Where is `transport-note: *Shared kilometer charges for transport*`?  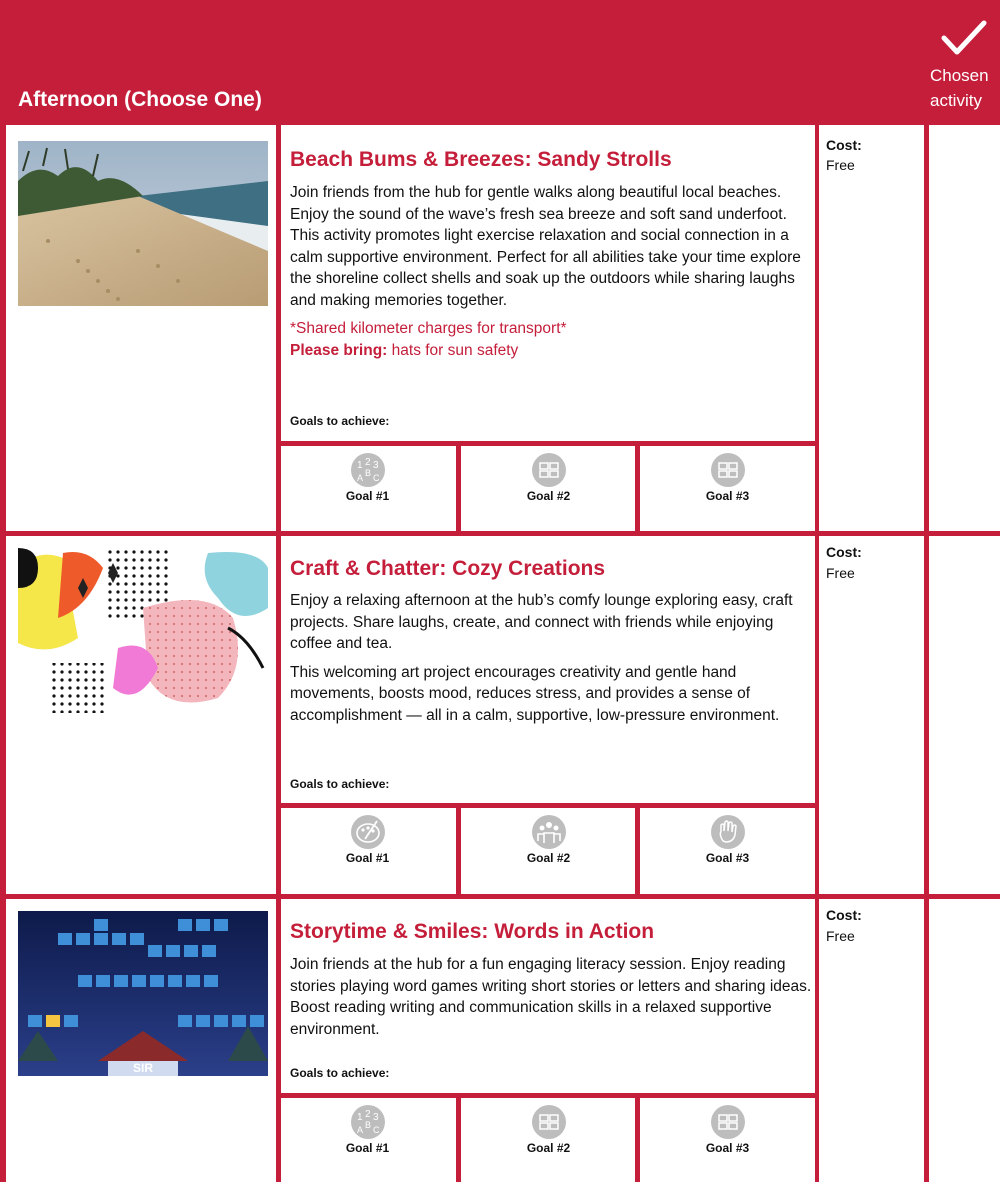
transport-note: *Shared kilometer charges for transport* is located at coordinates (428, 328).